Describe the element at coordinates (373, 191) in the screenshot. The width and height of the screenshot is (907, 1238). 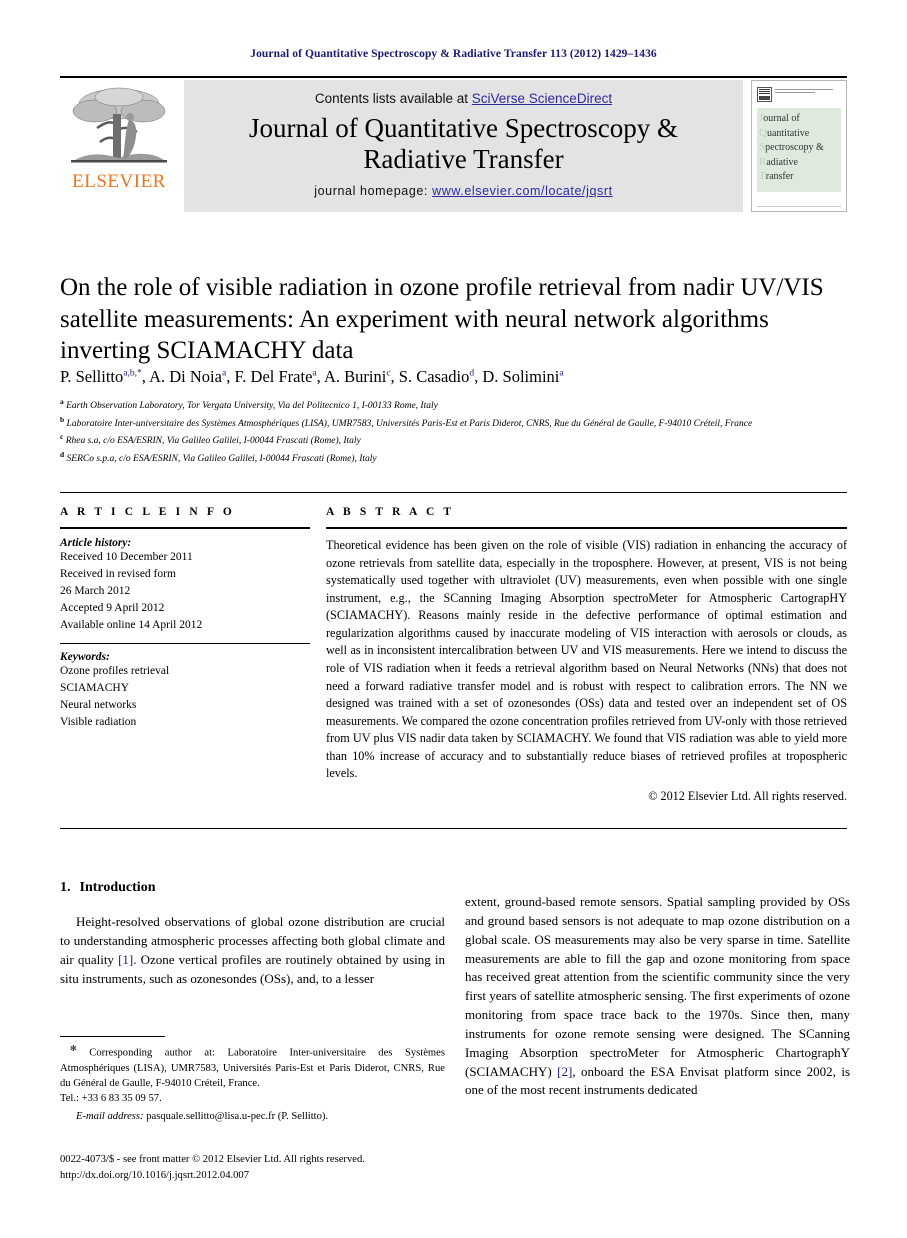
I see `homepage-prefix: journal homepage:` at that location.